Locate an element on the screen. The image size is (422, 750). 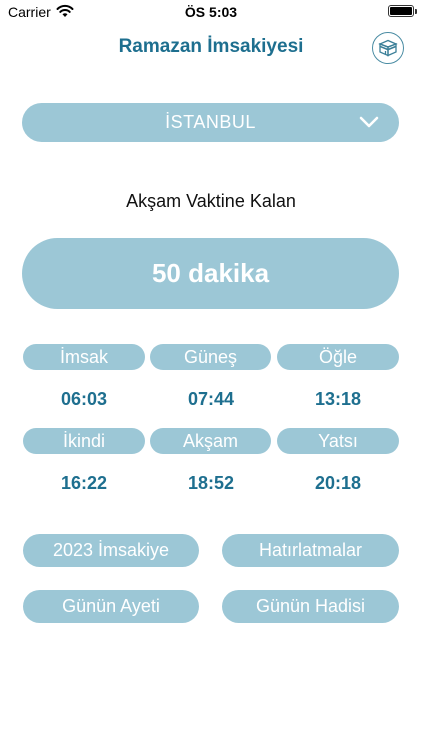
kaaba-icon is located at coordinates (388, 48).